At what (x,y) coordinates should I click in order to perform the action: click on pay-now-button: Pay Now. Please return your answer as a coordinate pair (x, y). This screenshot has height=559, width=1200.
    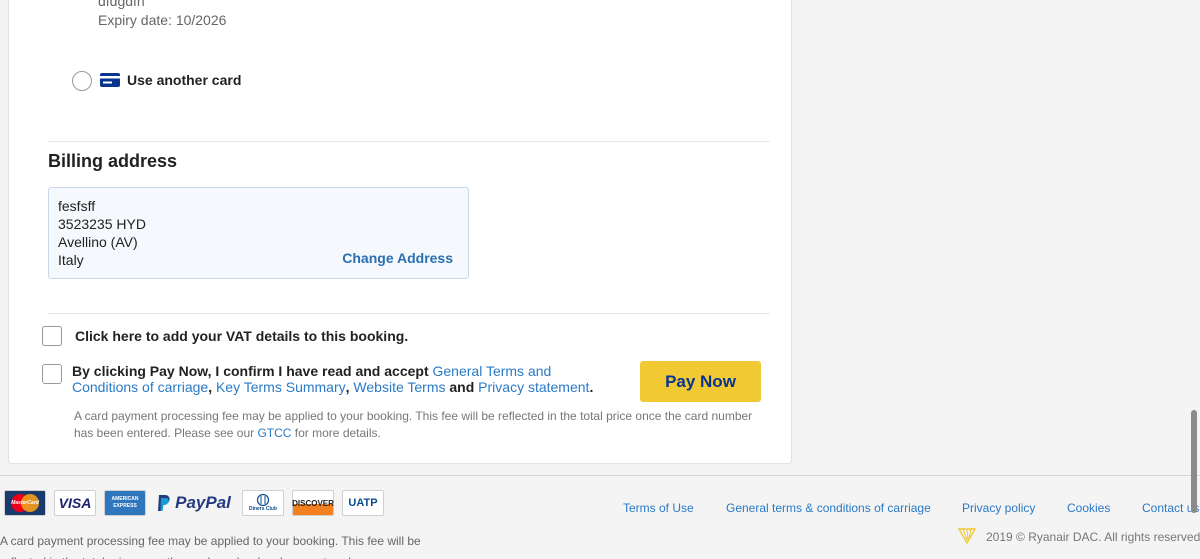
    Looking at the image, I should click on (700, 381).